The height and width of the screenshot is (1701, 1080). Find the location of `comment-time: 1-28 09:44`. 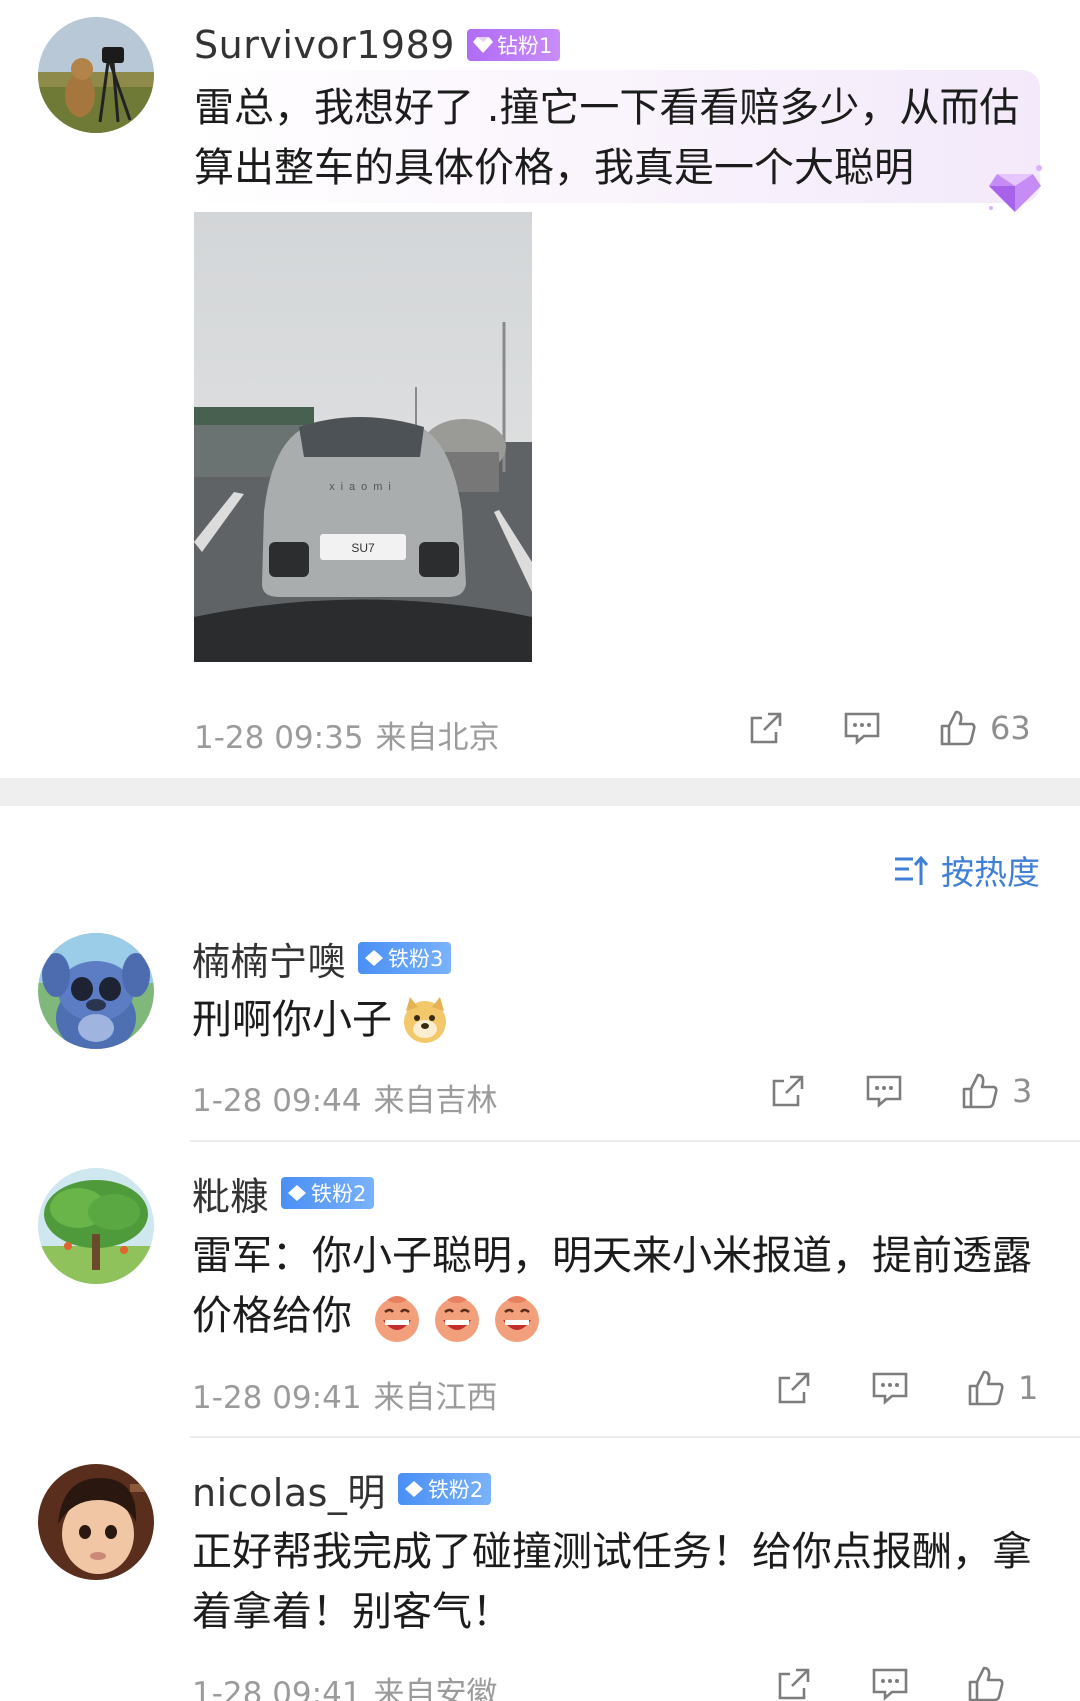

comment-time: 1-28 09:44 is located at coordinates (277, 1101).